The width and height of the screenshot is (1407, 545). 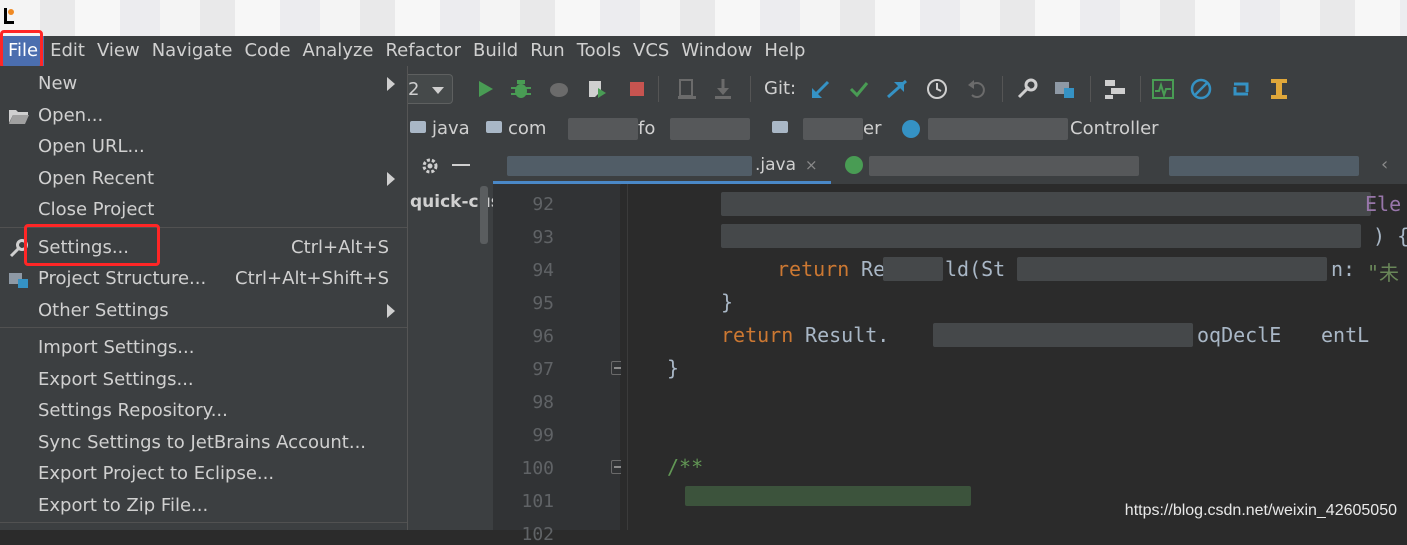 I want to click on git-commit-icon, so click(x=859, y=89).